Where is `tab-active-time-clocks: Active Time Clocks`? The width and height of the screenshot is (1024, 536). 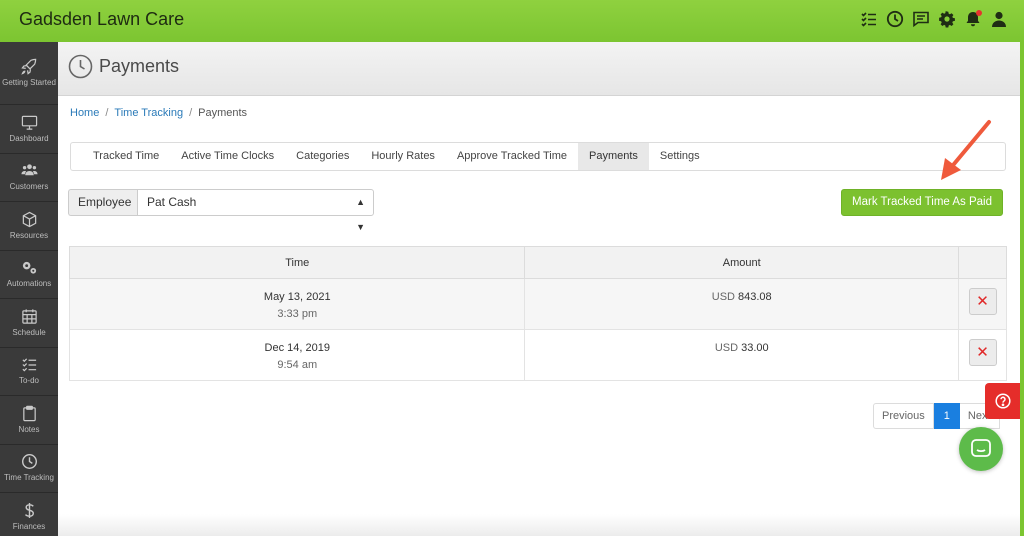 tab-active-time-clocks: Active Time Clocks is located at coordinates (227, 156).